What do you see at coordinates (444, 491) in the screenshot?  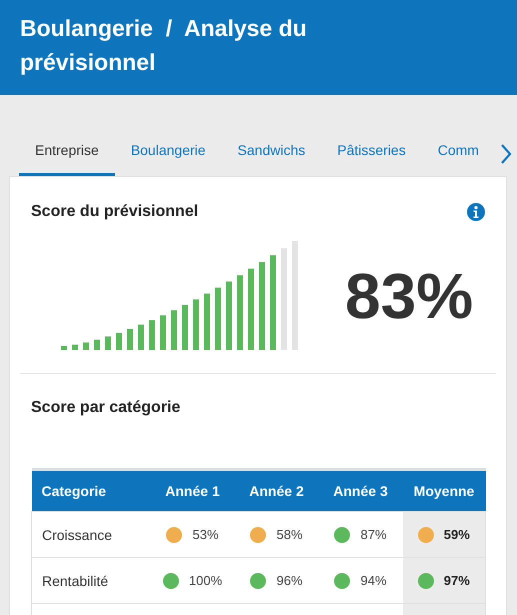 I see `column-header: Moyenne` at bounding box center [444, 491].